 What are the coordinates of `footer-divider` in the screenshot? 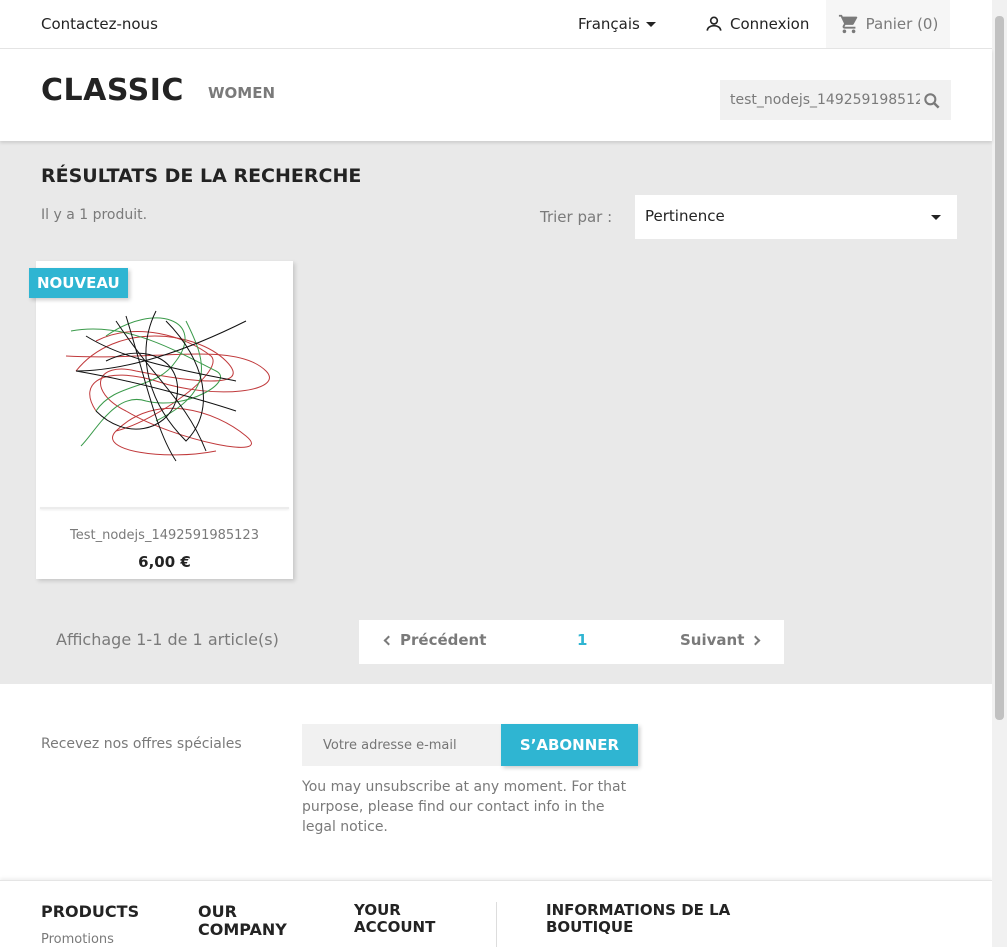 It's located at (496, 924).